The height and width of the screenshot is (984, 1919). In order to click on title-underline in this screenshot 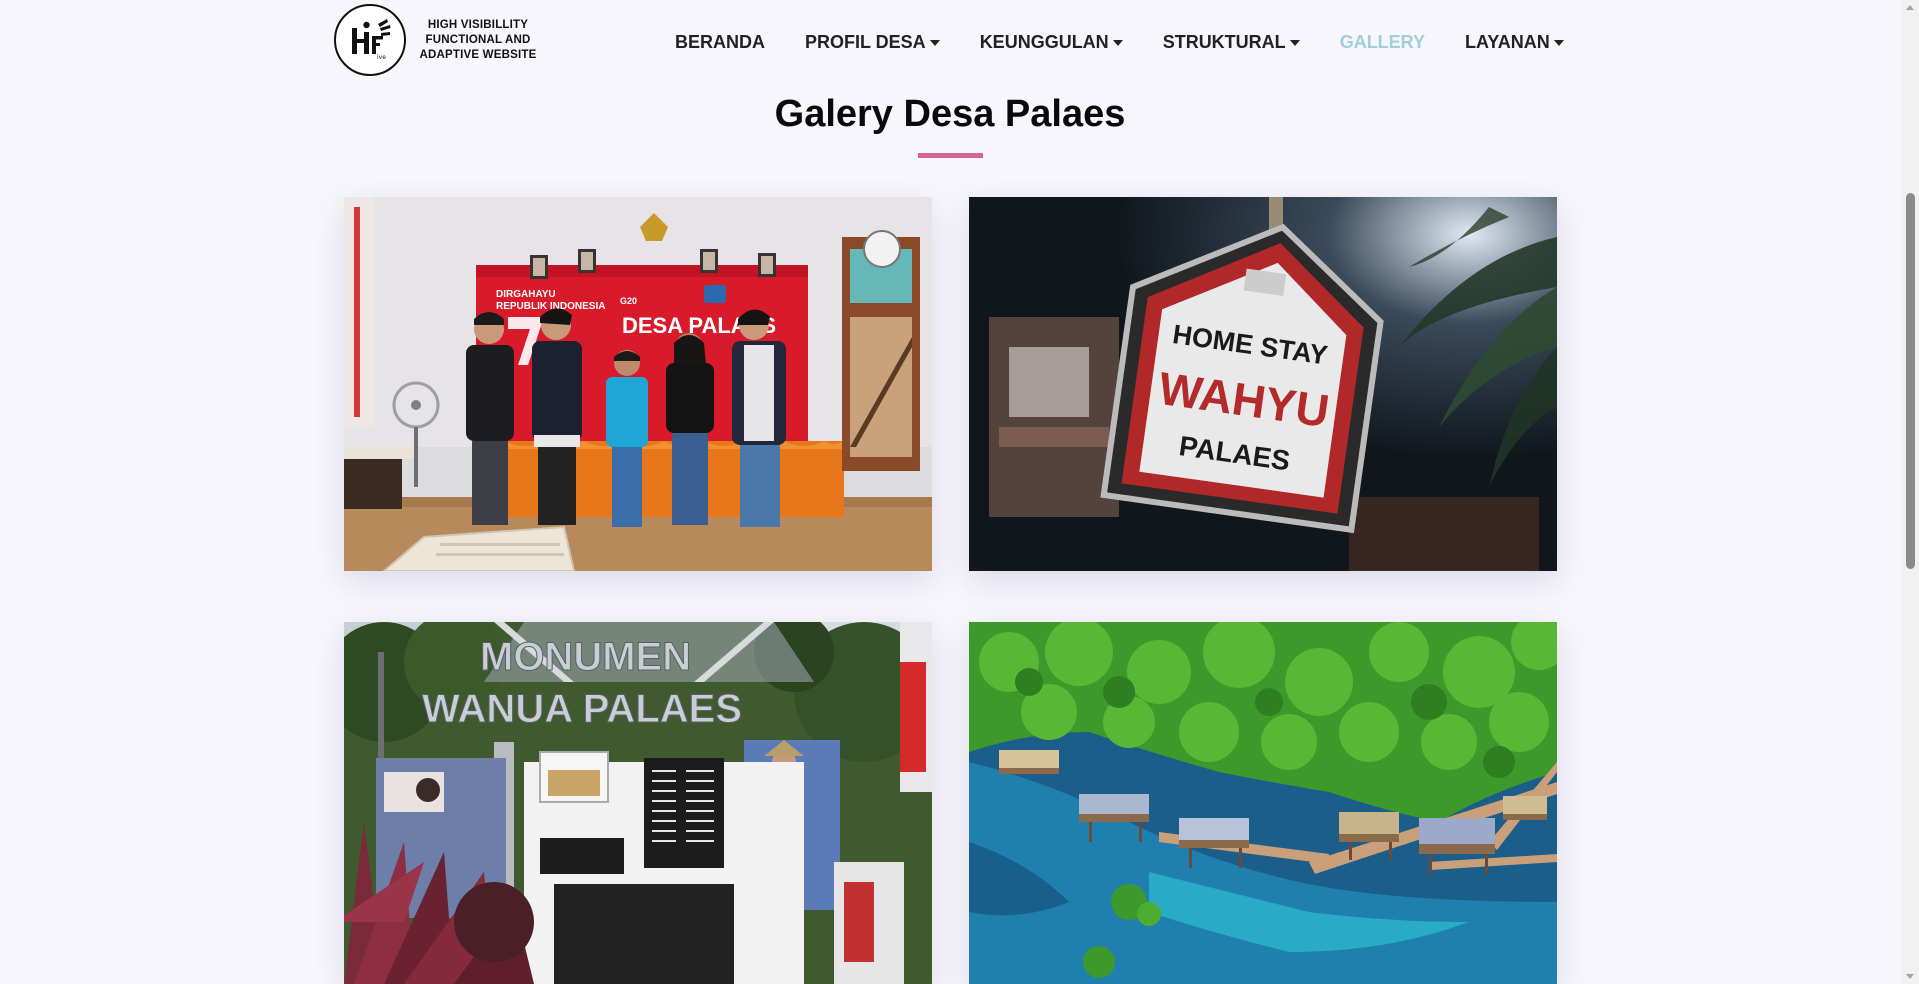, I will do `click(950, 155)`.